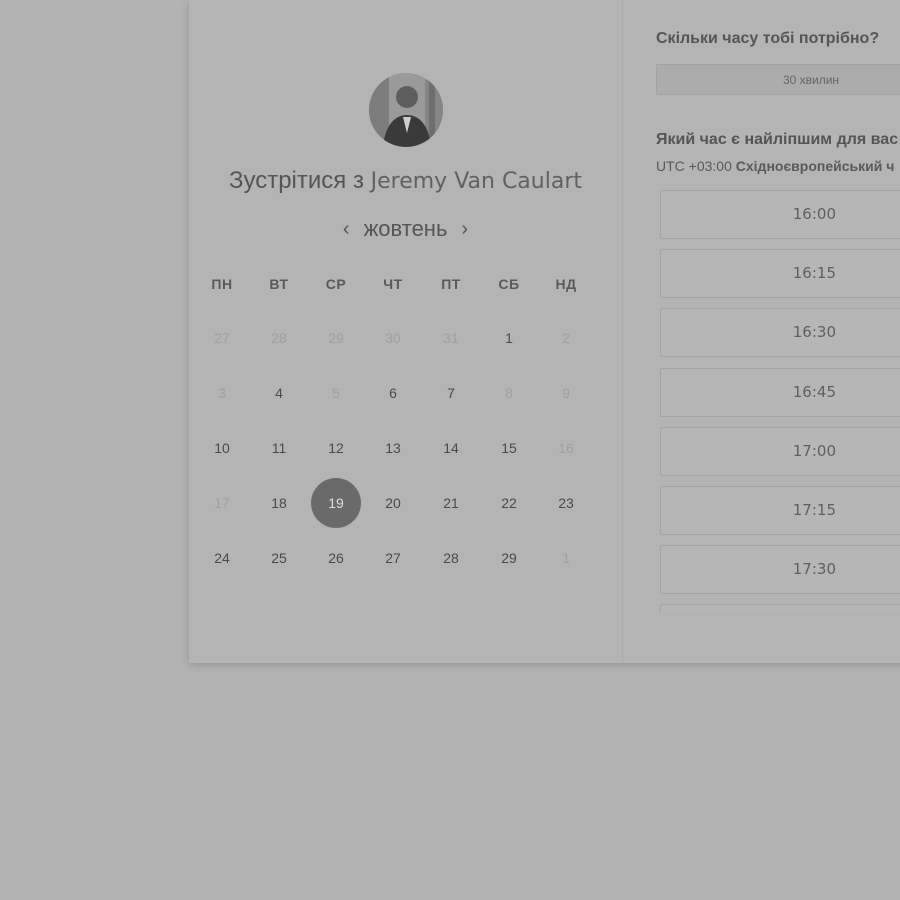  What do you see at coordinates (768, 38) in the screenshot?
I see `duration-question: Скільки часу тобі потрібно?` at bounding box center [768, 38].